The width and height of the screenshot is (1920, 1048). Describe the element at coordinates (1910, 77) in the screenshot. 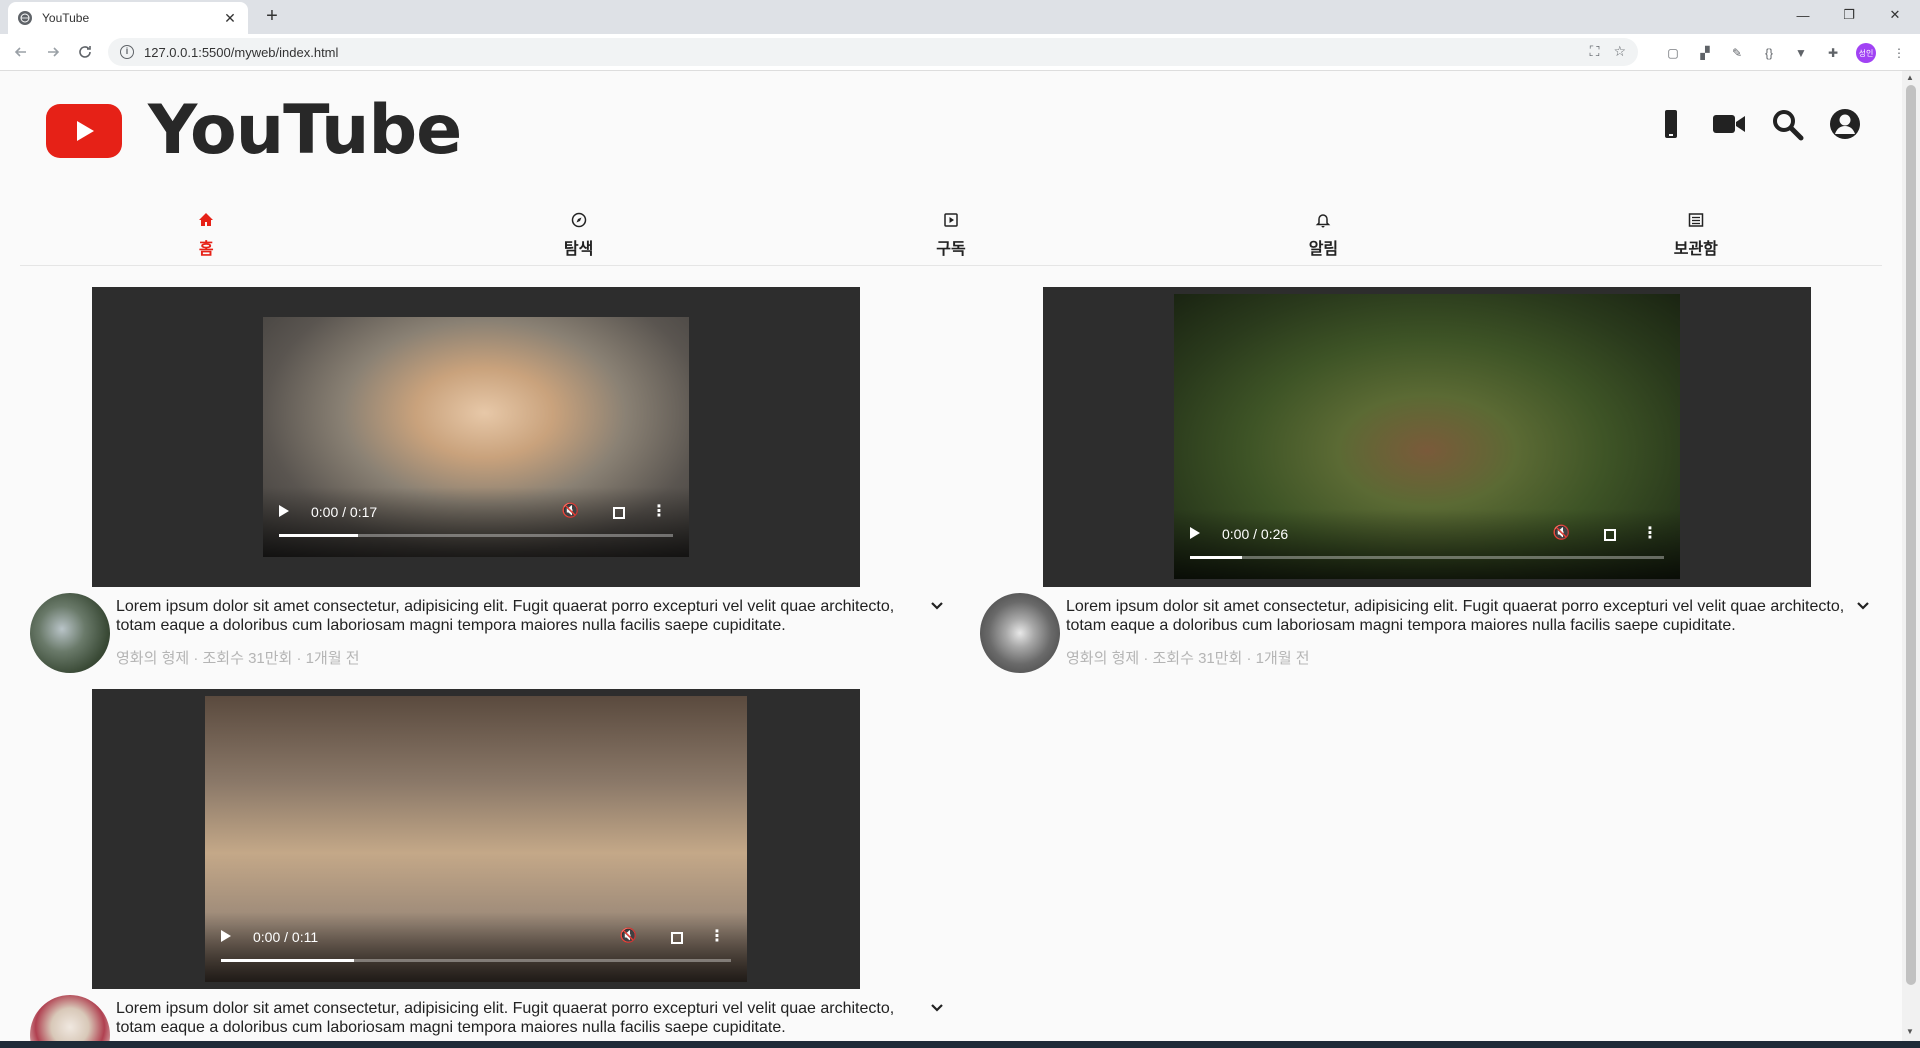

I see `scroll-up-icon: ▲` at that location.